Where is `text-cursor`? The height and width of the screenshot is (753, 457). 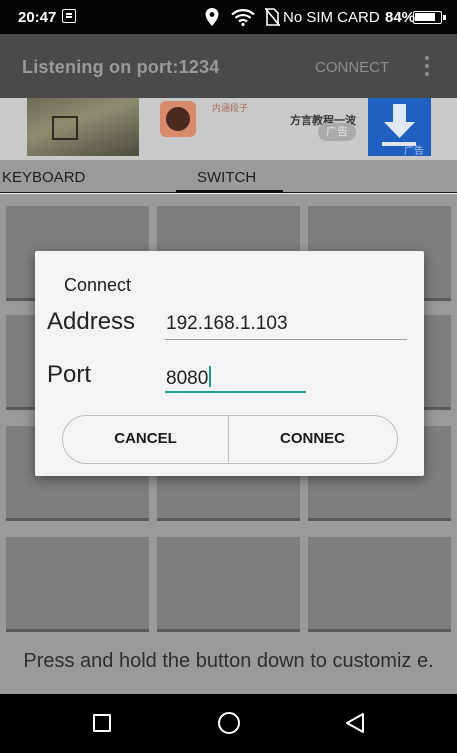
text-cursor is located at coordinates (210, 376).